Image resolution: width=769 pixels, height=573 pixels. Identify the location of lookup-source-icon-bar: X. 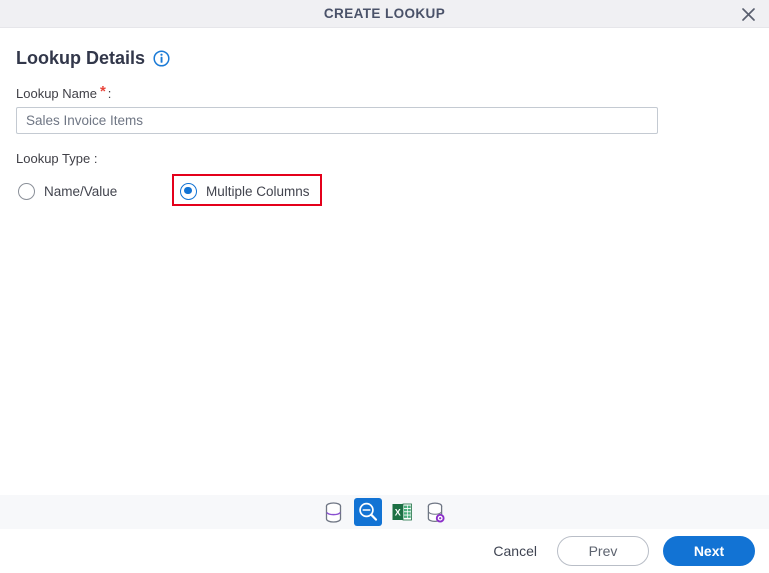
(384, 512).